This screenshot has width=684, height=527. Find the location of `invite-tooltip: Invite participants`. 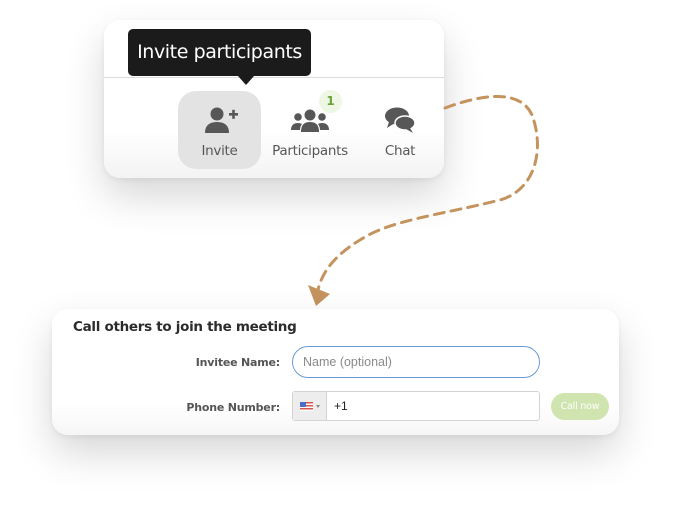

invite-tooltip: Invite participants is located at coordinates (219, 57).